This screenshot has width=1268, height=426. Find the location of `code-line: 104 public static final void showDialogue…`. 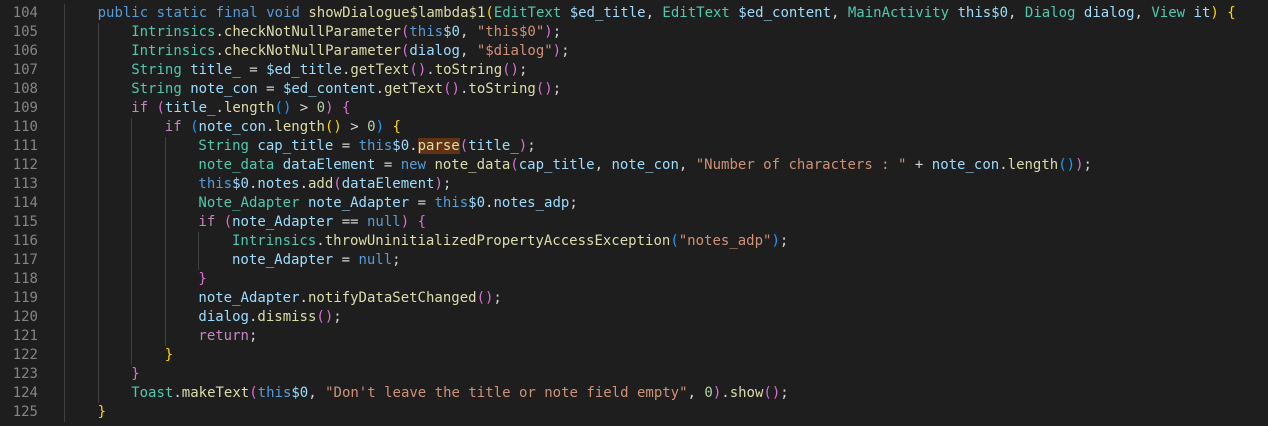

code-line: 104 public static final void showDialogue… is located at coordinates (634, 13).